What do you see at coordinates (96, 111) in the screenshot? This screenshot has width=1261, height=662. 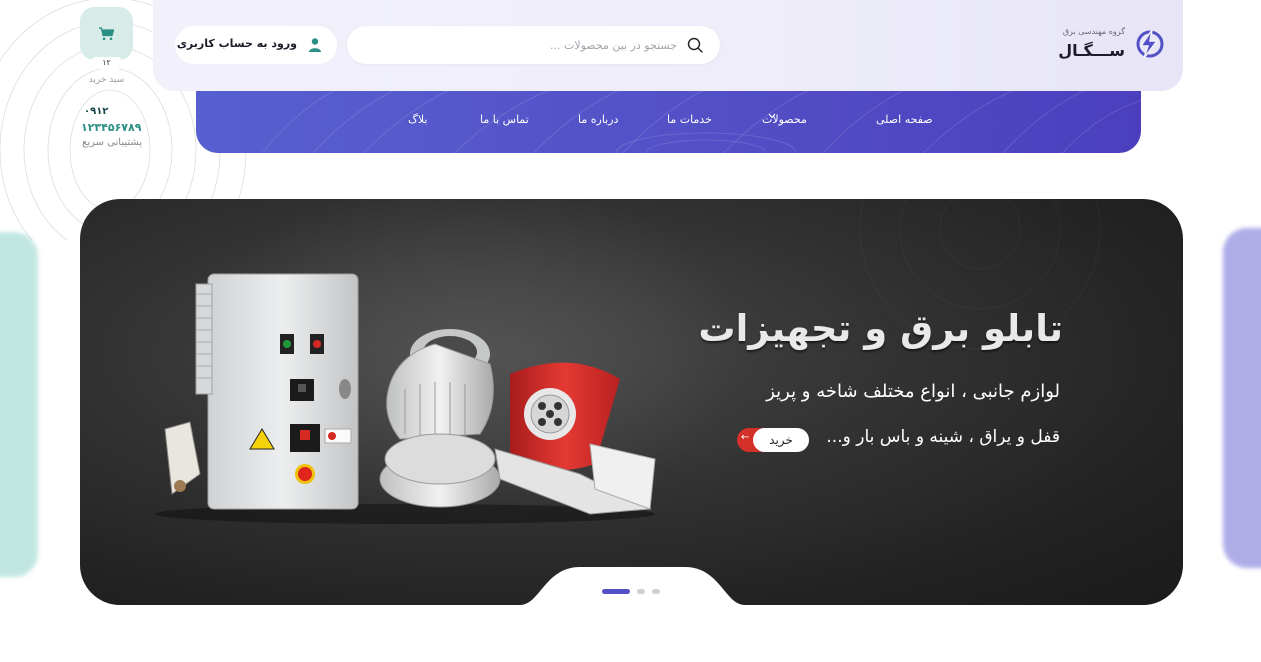 I see `support-phone-prefix: ۰۹۱۲` at bounding box center [96, 111].